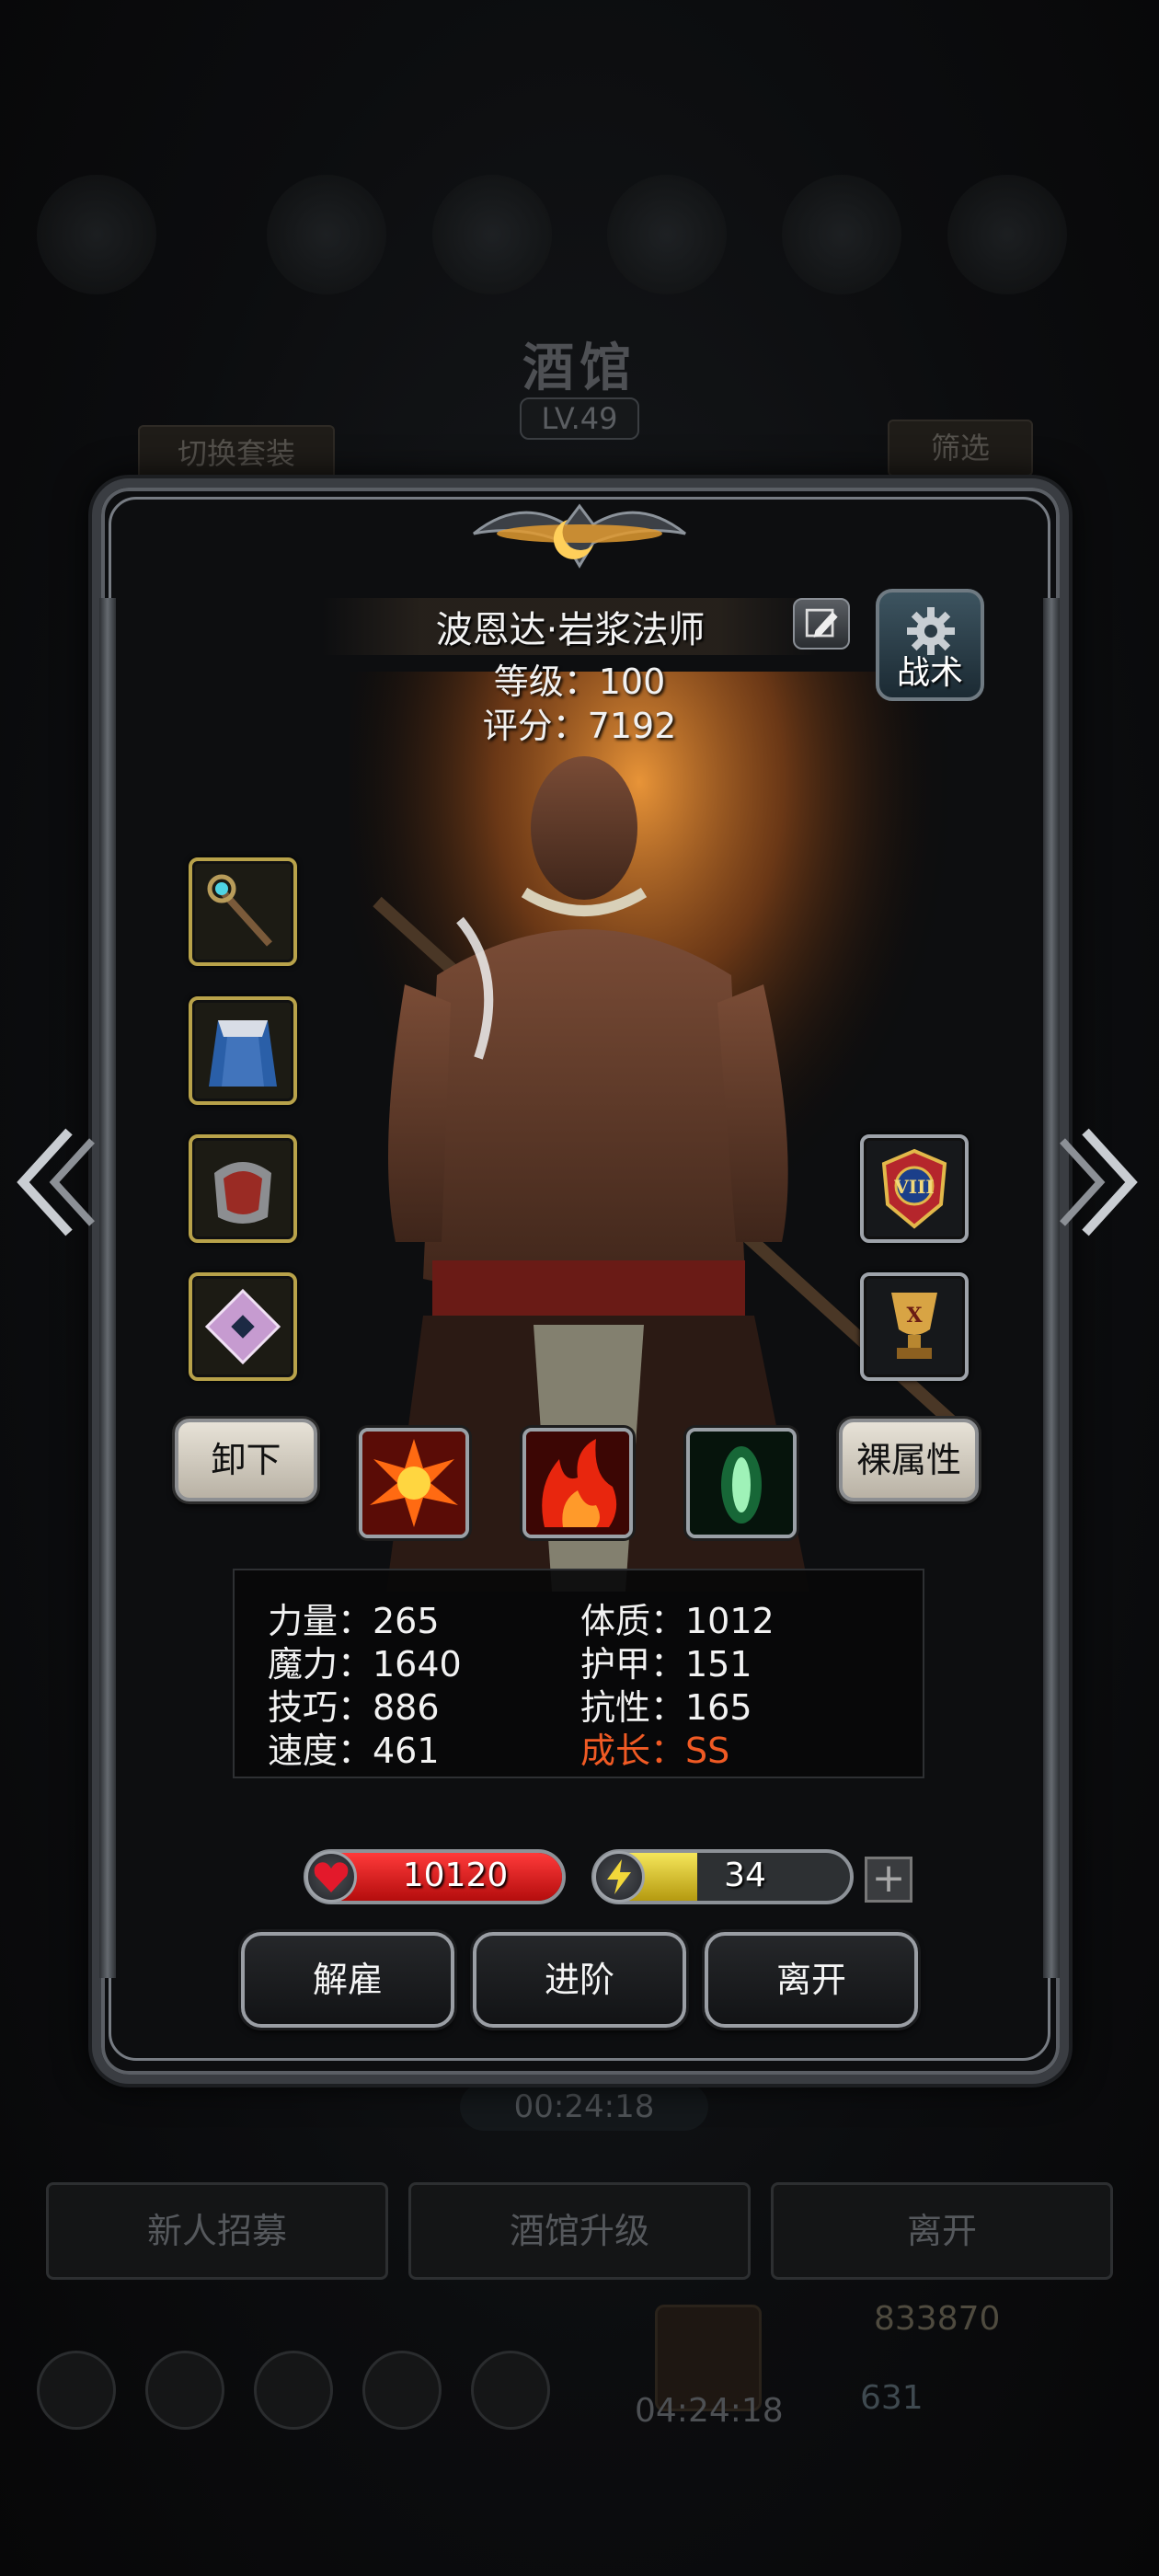 The height and width of the screenshot is (2576, 1159). What do you see at coordinates (929, 673) in the screenshot?
I see `tactics-label: 战术` at bounding box center [929, 673].